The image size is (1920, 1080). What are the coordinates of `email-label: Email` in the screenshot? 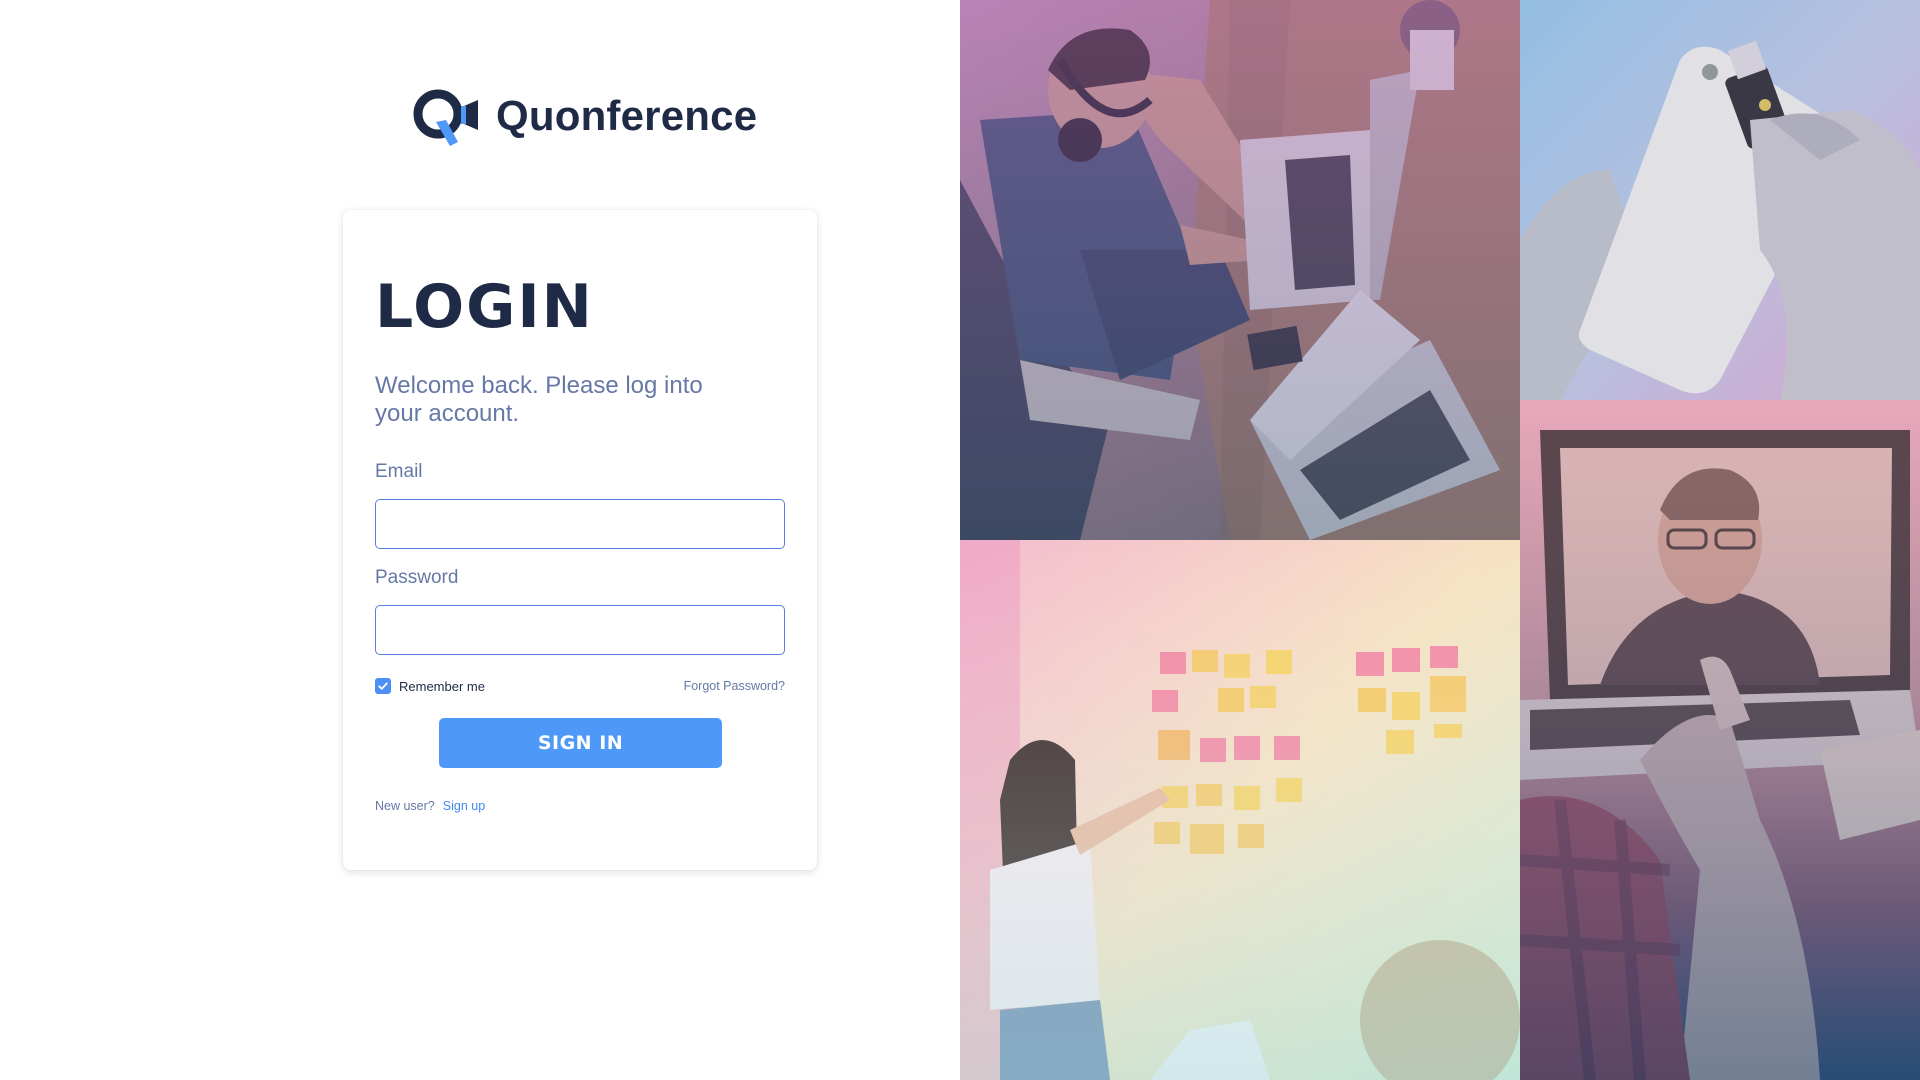 It's located at (399, 471).